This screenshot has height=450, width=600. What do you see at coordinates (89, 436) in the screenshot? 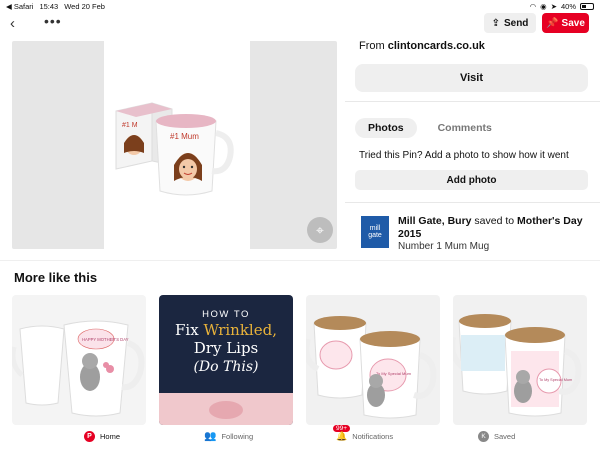
I see `pinterest-logo-icon: P` at bounding box center [89, 436].